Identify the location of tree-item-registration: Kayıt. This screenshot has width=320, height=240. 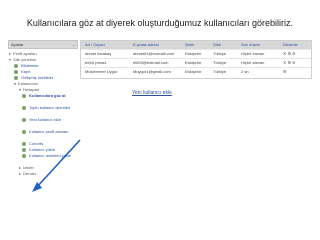
(22, 71).